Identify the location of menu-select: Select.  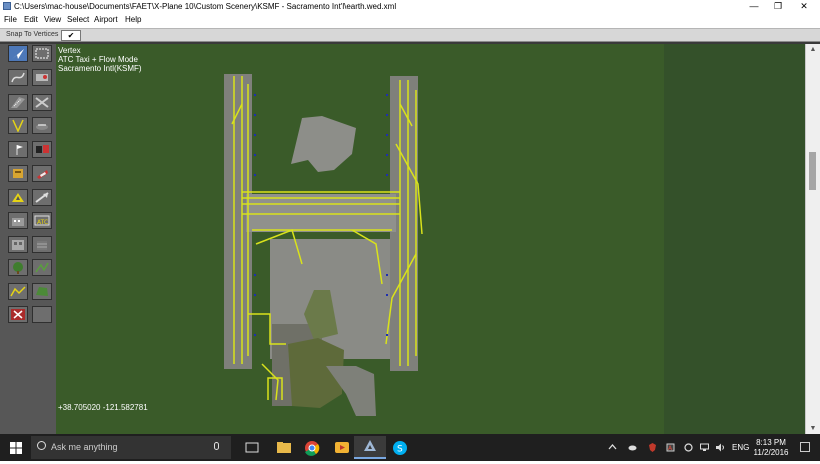
(78, 19).